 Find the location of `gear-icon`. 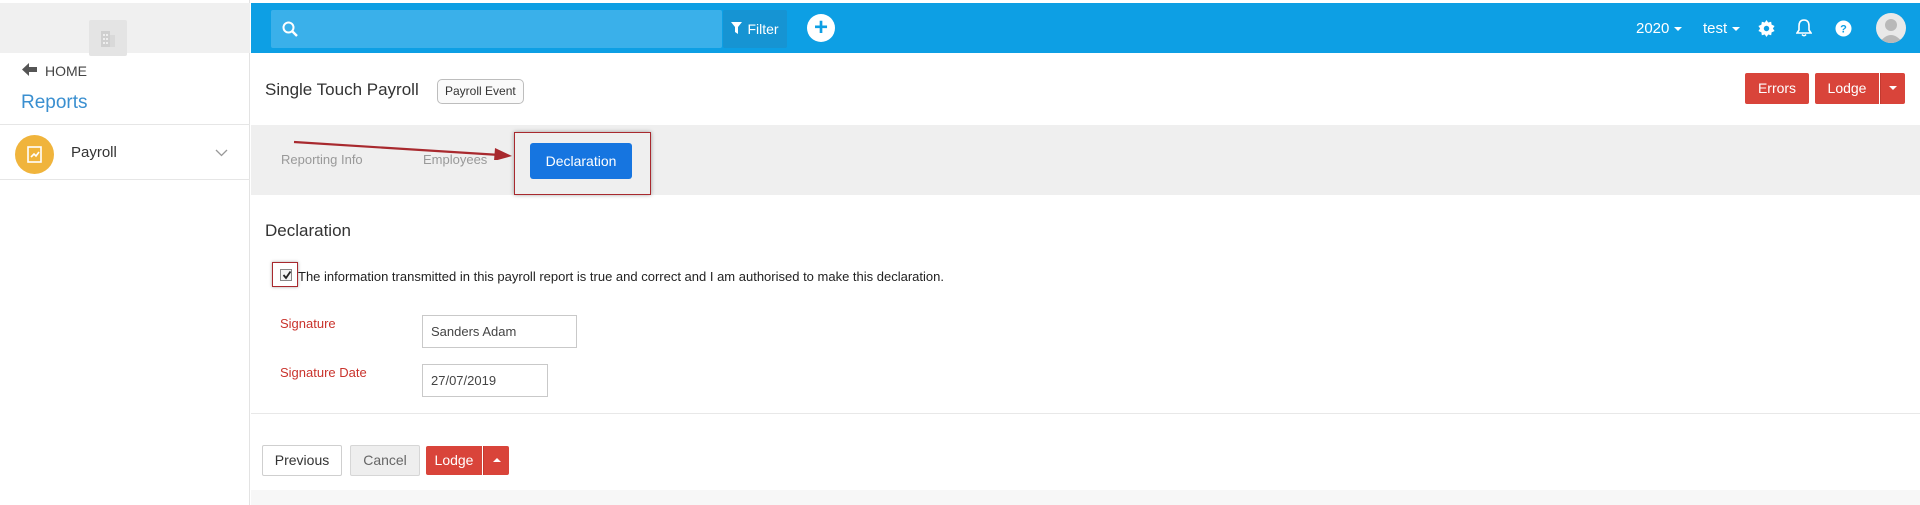

gear-icon is located at coordinates (1766, 28).